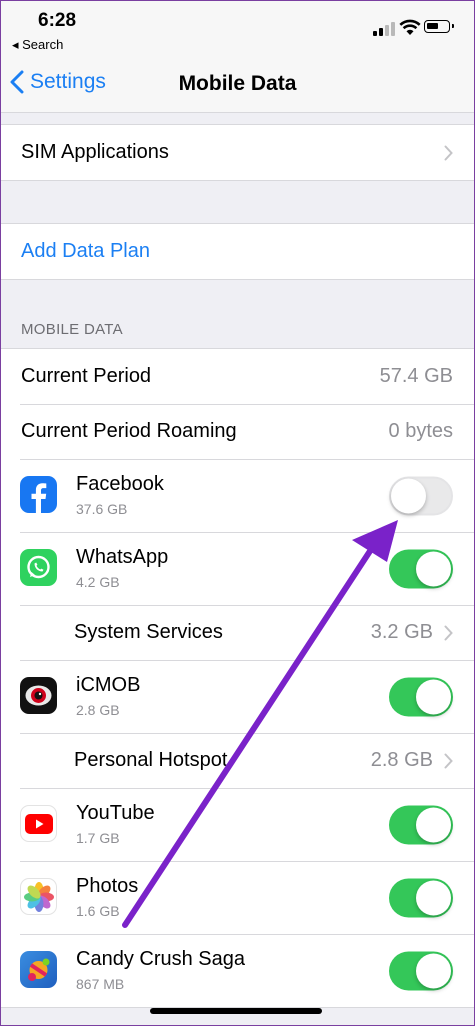  I want to click on icmob-mobile-data-toggle, so click(421, 696).